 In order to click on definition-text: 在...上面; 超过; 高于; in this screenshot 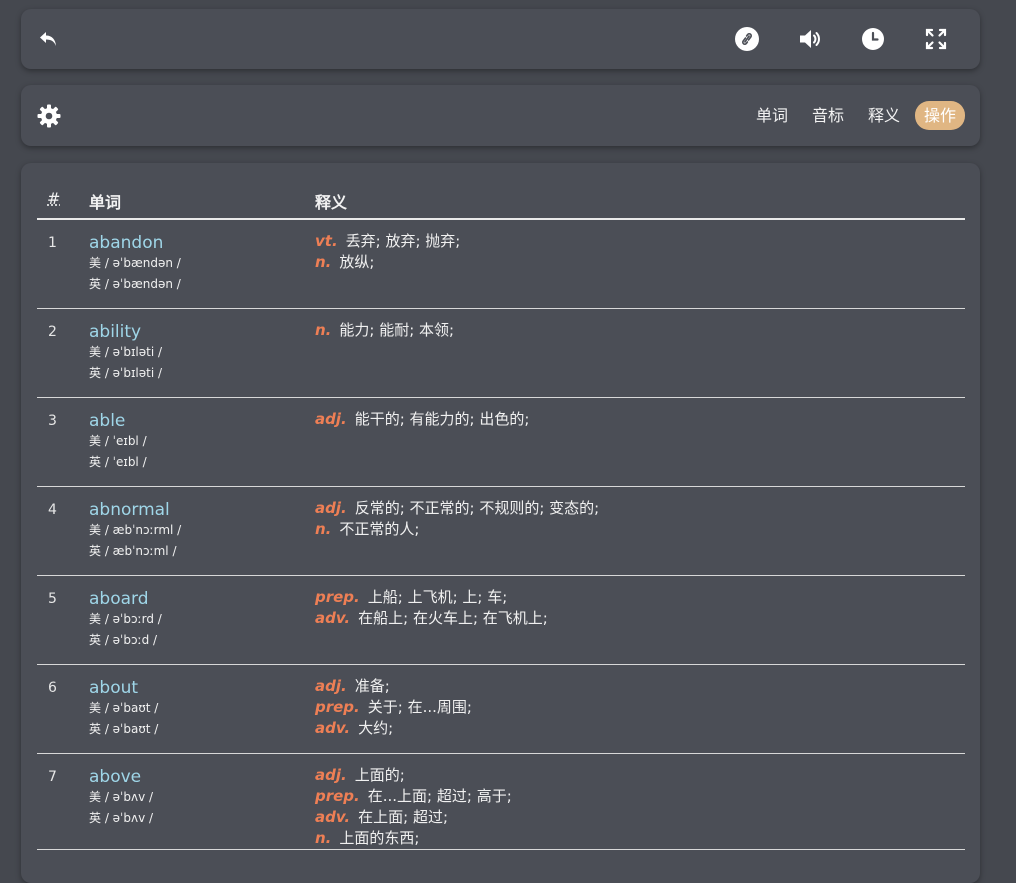, I will do `click(439, 795)`.